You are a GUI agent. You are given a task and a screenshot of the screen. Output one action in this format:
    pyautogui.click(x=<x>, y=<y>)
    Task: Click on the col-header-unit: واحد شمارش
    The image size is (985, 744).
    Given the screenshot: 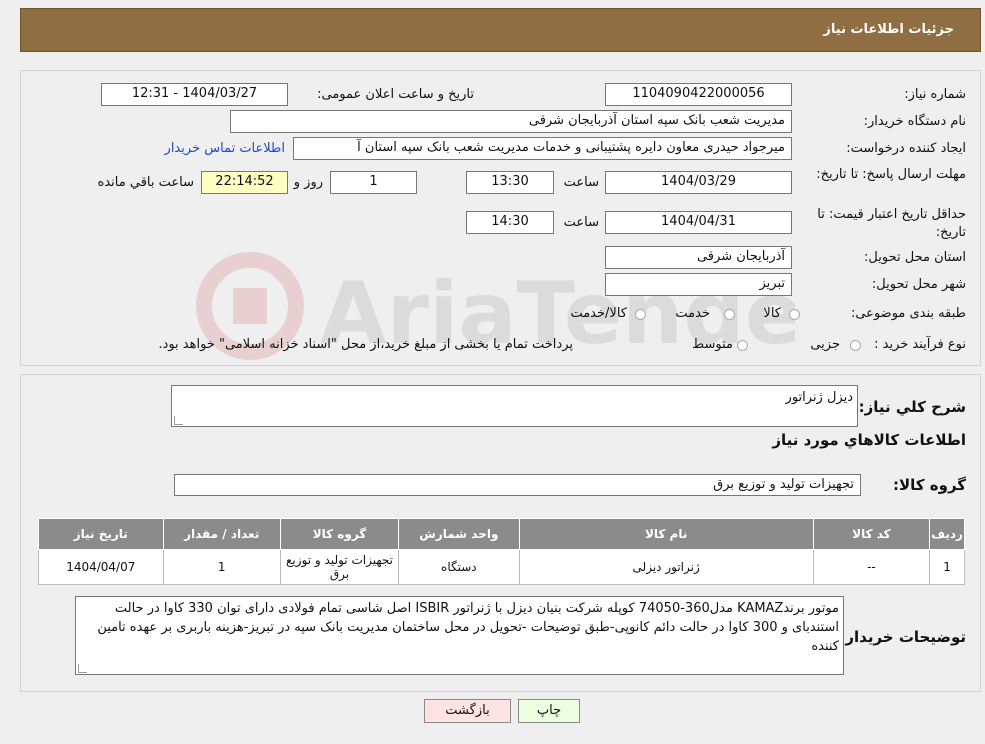 What is the action you would take?
    pyautogui.click(x=459, y=534)
    